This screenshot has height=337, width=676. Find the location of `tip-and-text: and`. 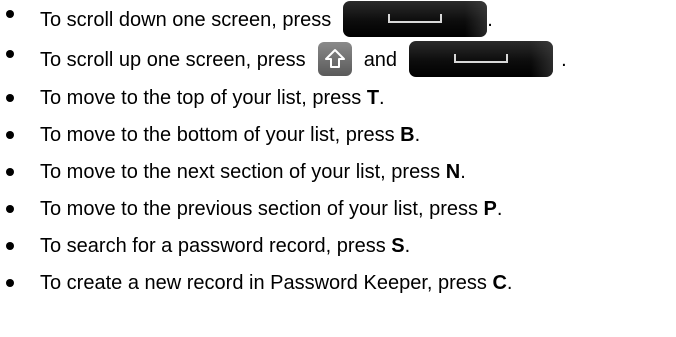

tip-and-text: and is located at coordinates (380, 60).